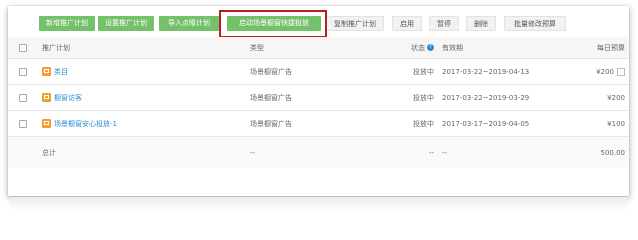  I want to click on plan-cell: 场景橱窗安心投放-1, so click(142, 123).